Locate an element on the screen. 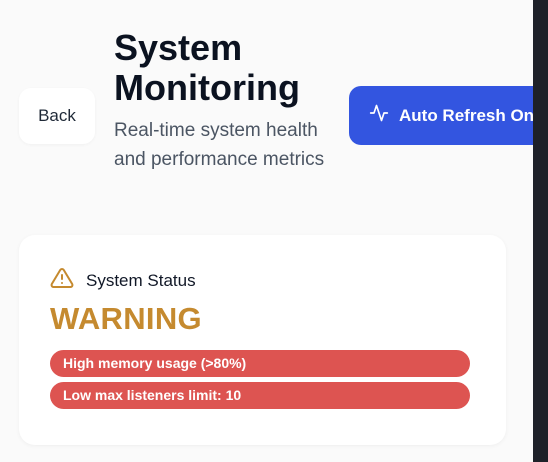 The height and width of the screenshot is (462, 548). auto-refresh-button: Auto Refresh On is located at coordinates (448, 115).